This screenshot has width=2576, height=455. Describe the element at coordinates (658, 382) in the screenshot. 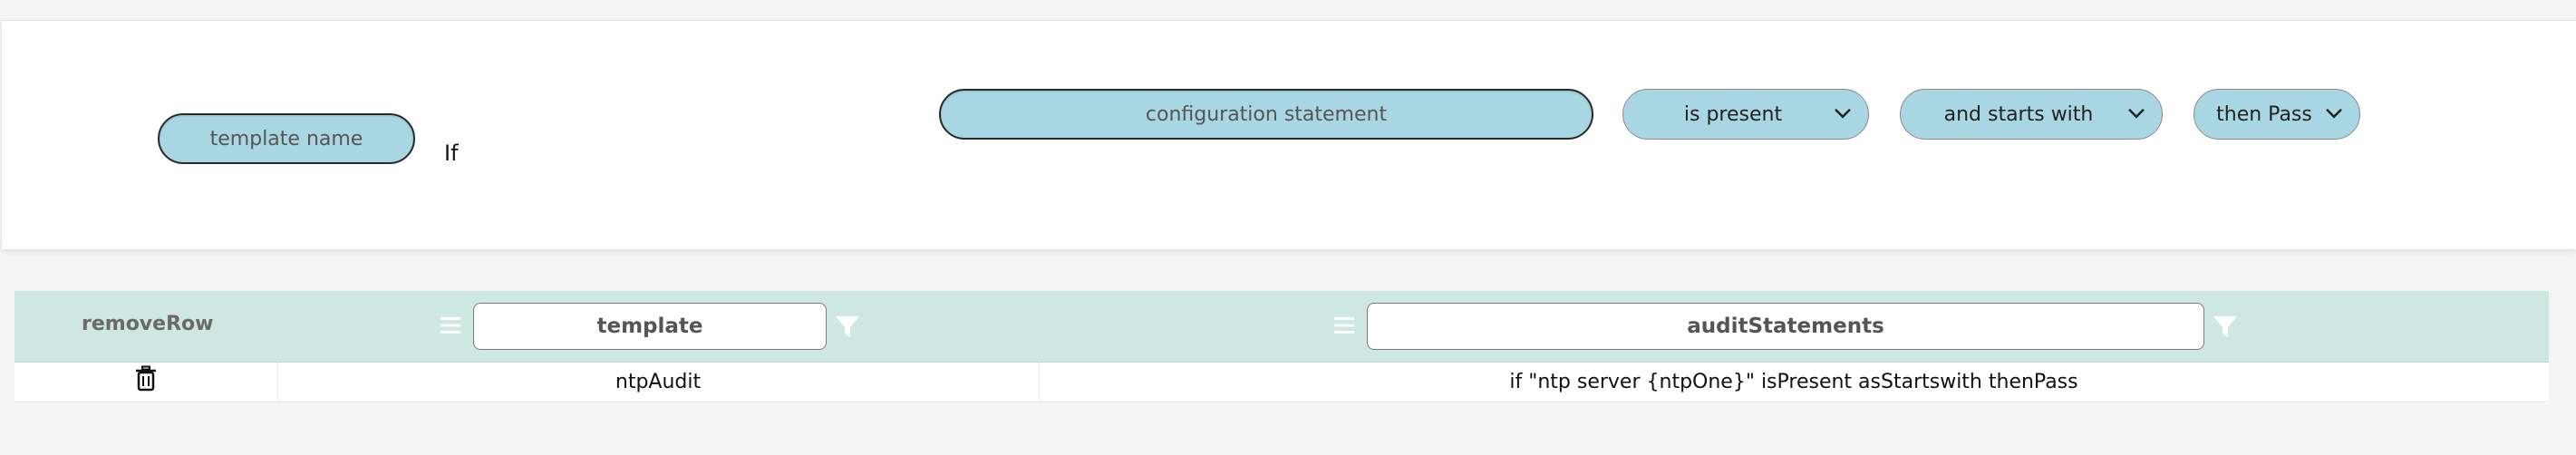

I see `template-cell: ntpAudit` at that location.